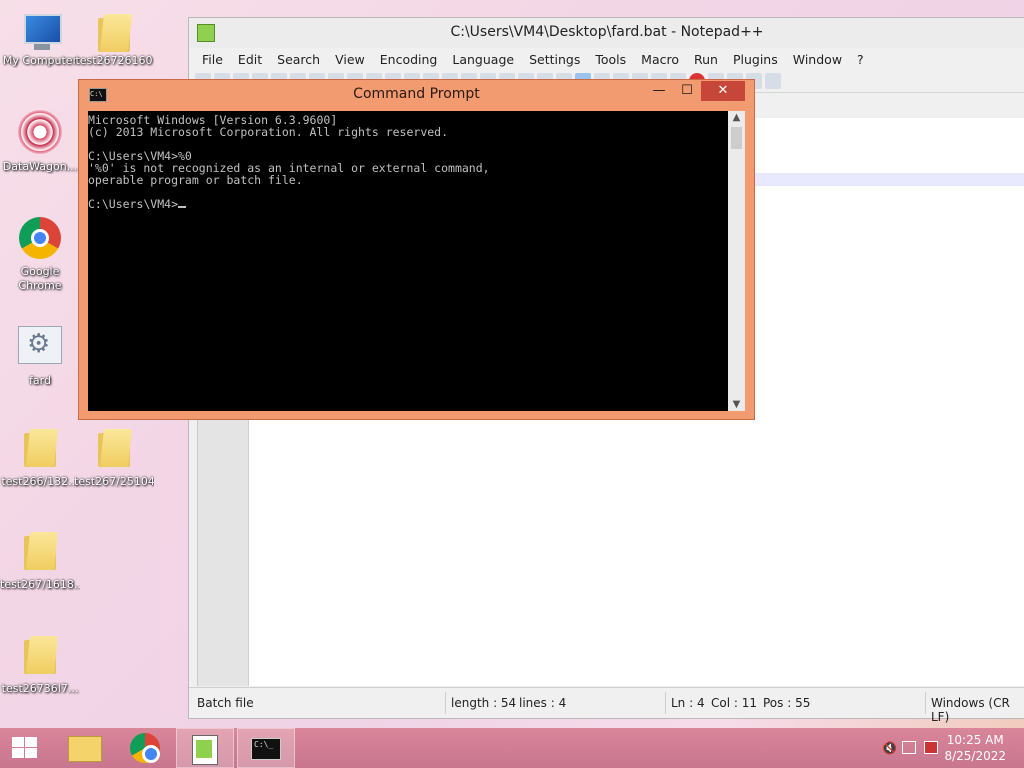 This screenshot has height=768, width=1024. What do you see at coordinates (736, 138) in the screenshot?
I see `scroll-thumb` at bounding box center [736, 138].